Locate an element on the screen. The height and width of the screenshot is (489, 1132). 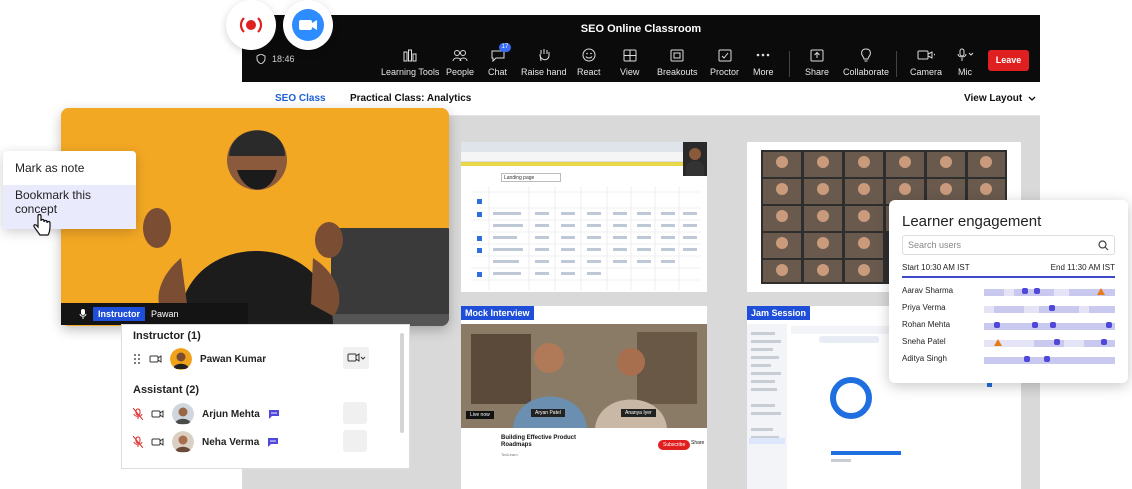
instructor-role-badge: Instructor is located at coordinates (119, 314).